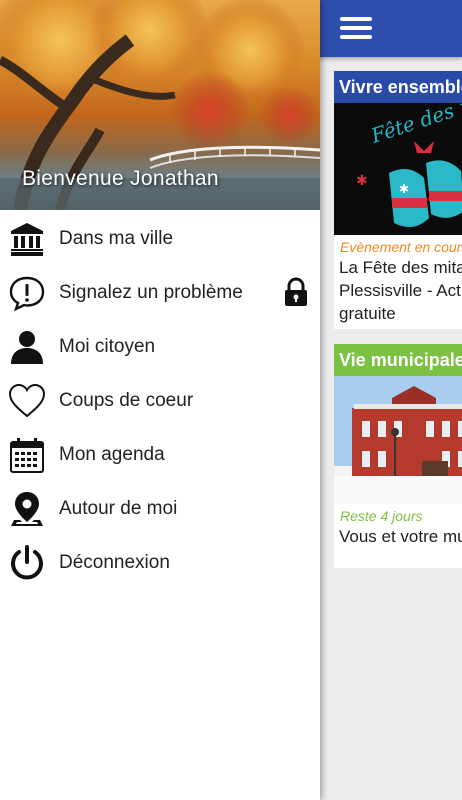 Image resolution: width=462 pixels, height=800 pixels. I want to click on card-title-line: Plessisville - Activité, so click(400, 290).